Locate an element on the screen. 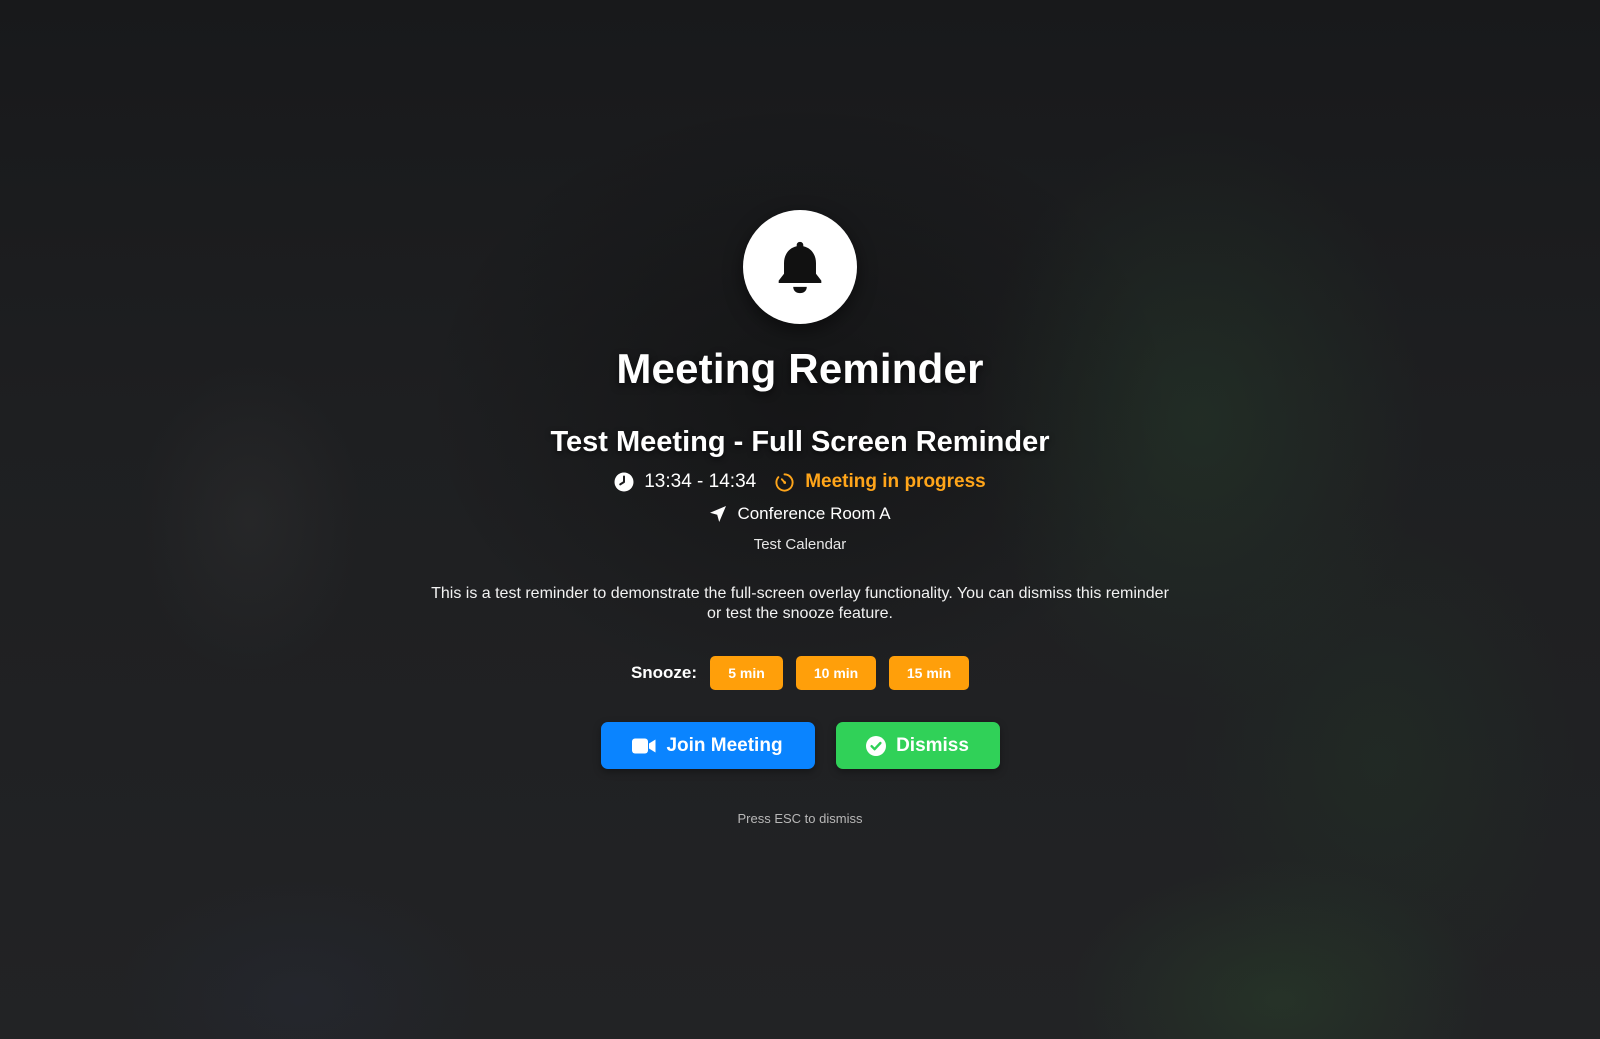 Image resolution: width=1600 pixels, height=1039 pixels. snooze-5-min-button: 5 min is located at coordinates (747, 673).